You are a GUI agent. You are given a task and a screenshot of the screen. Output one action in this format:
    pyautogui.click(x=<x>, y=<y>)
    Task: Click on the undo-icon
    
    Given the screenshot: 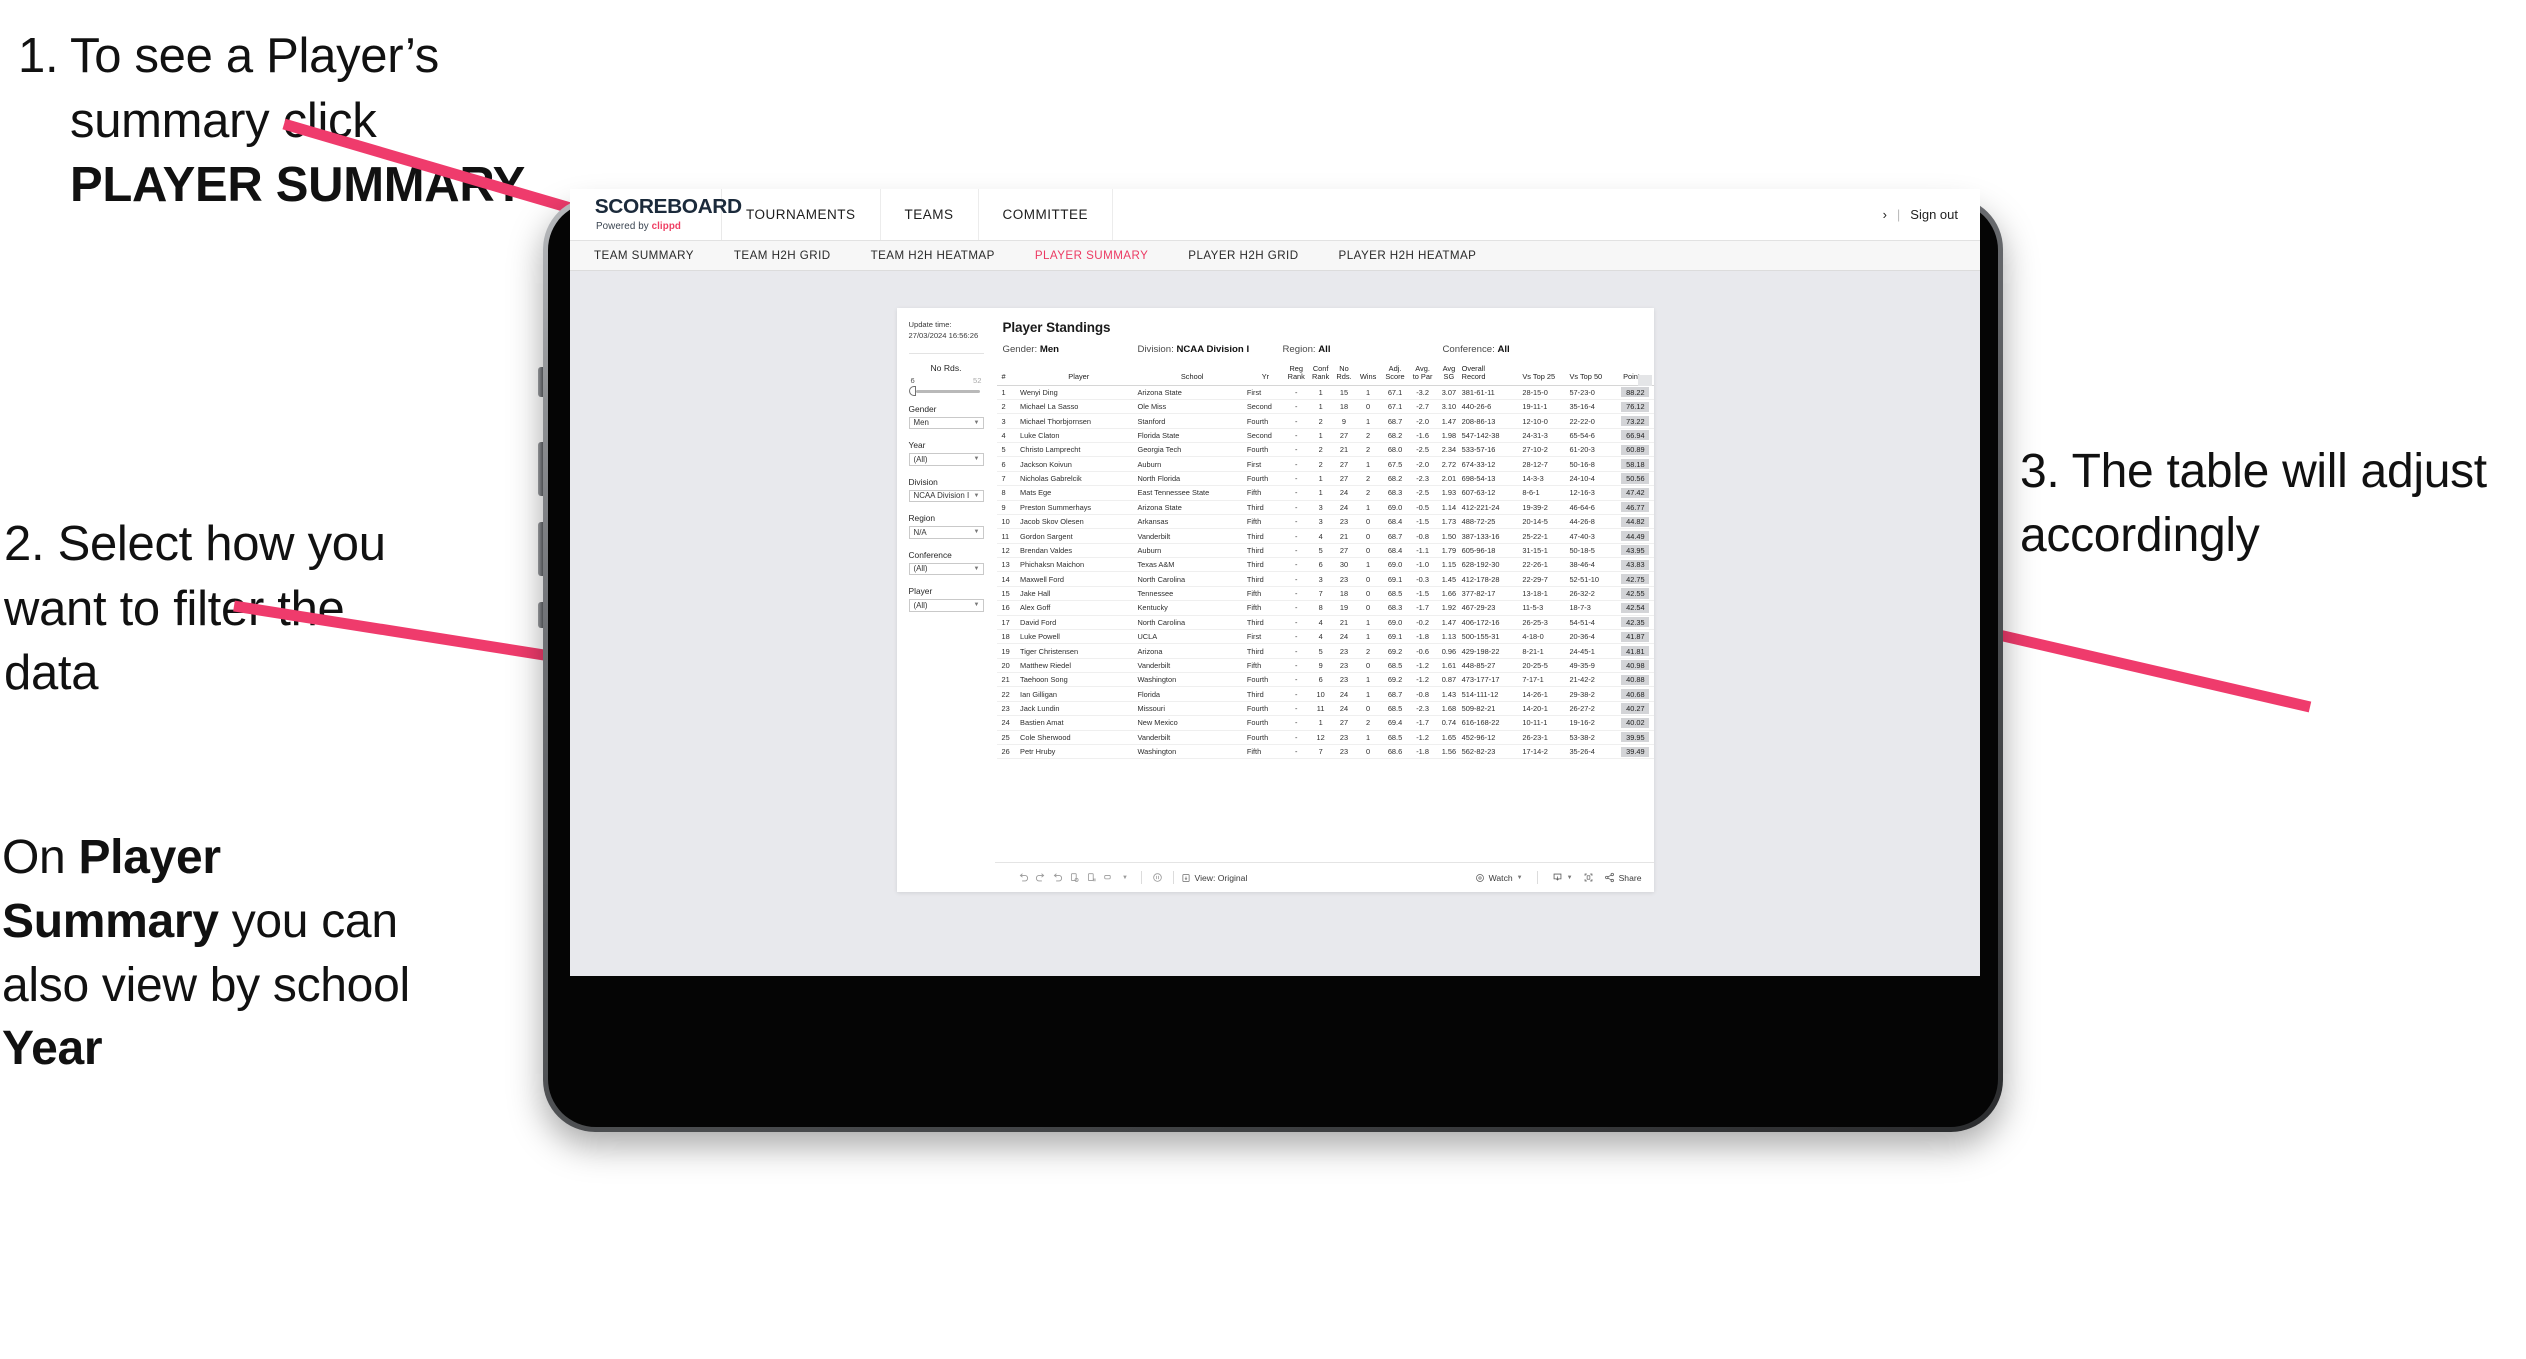 What is the action you would take?
    pyautogui.click(x=1023, y=877)
    